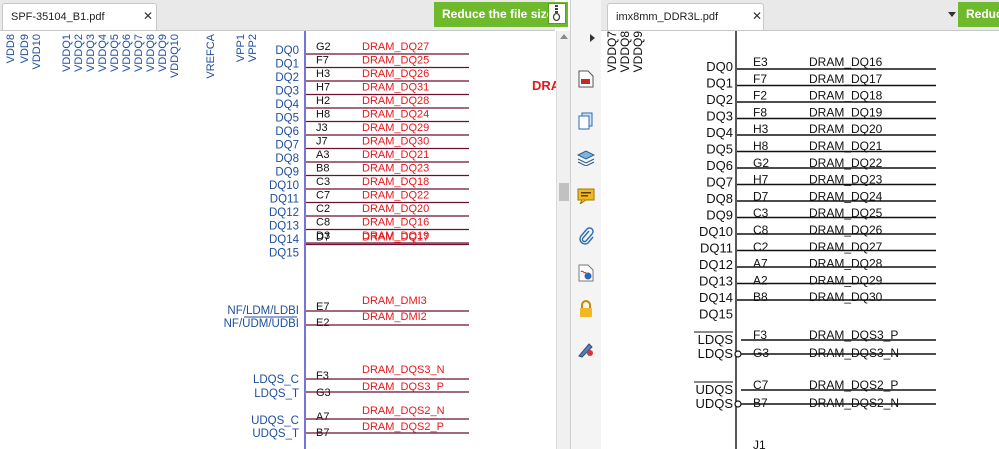 Image resolution: width=999 pixels, height=449 pixels. Describe the element at coordinates (395, 88) in the screenshot. I see `net-label: DRAM_DQ31` at that location.